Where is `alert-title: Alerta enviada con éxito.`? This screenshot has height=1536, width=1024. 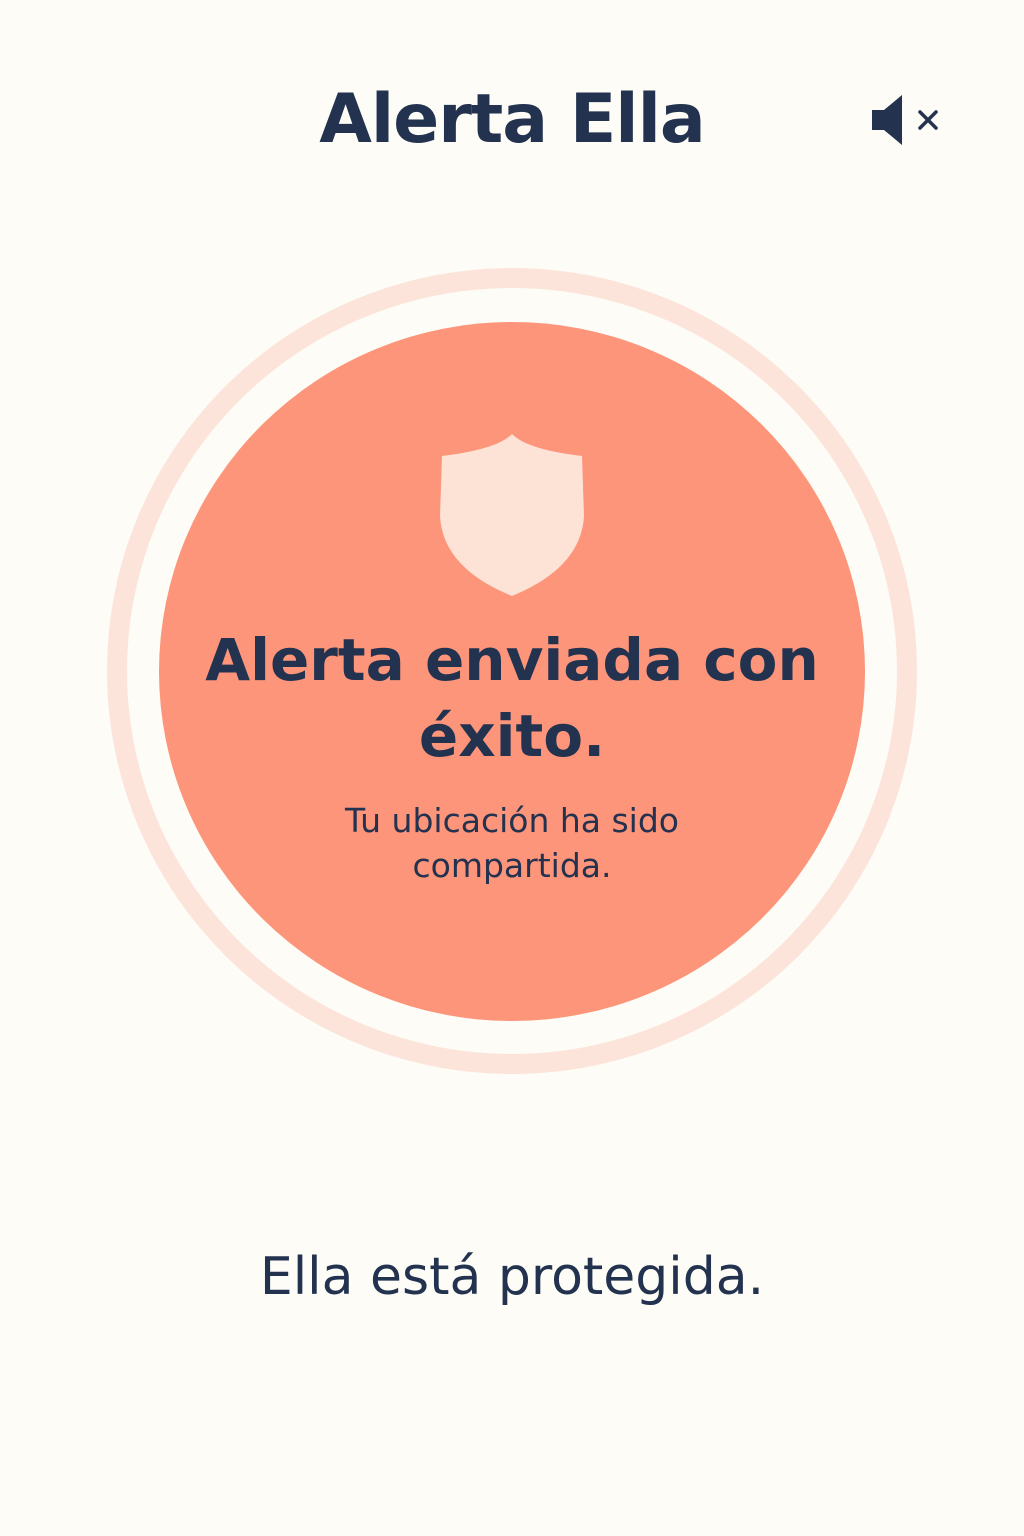 alert-title: Alerta enviada con éxito. is located at coordinates (512, 698).